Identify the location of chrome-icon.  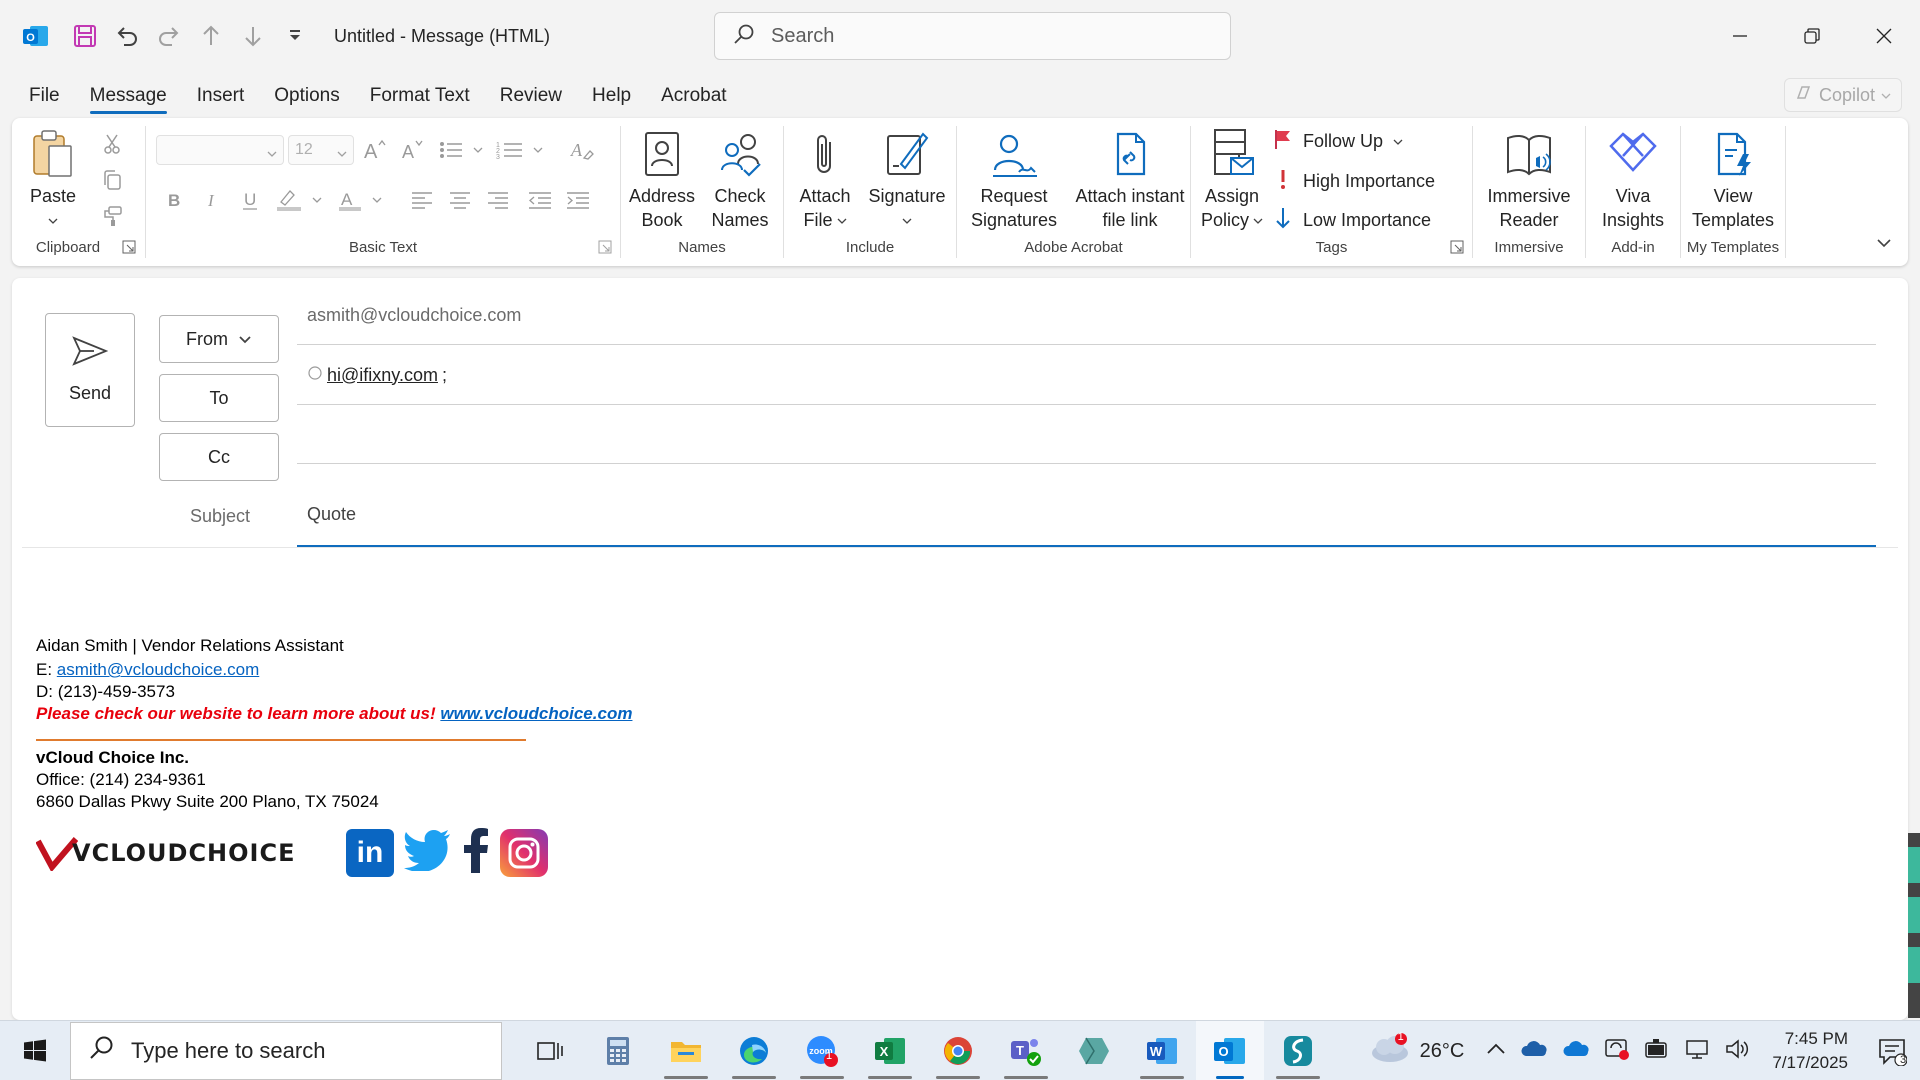
(958, 1050).